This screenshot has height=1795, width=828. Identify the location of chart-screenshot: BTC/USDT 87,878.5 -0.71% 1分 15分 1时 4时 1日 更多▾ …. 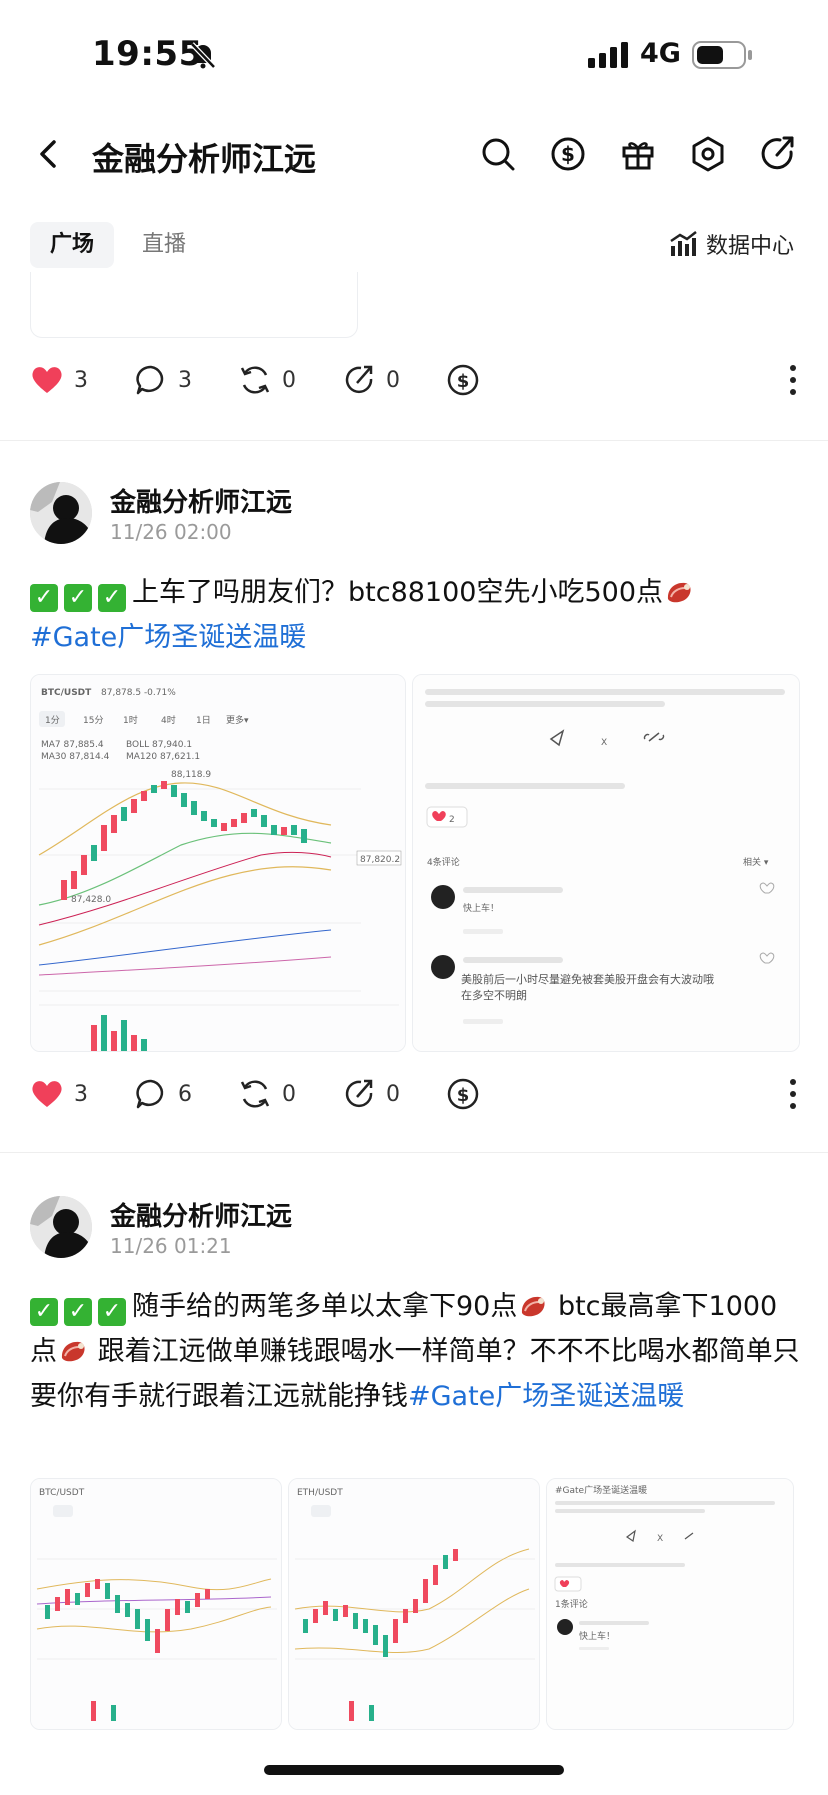
(218, 863).